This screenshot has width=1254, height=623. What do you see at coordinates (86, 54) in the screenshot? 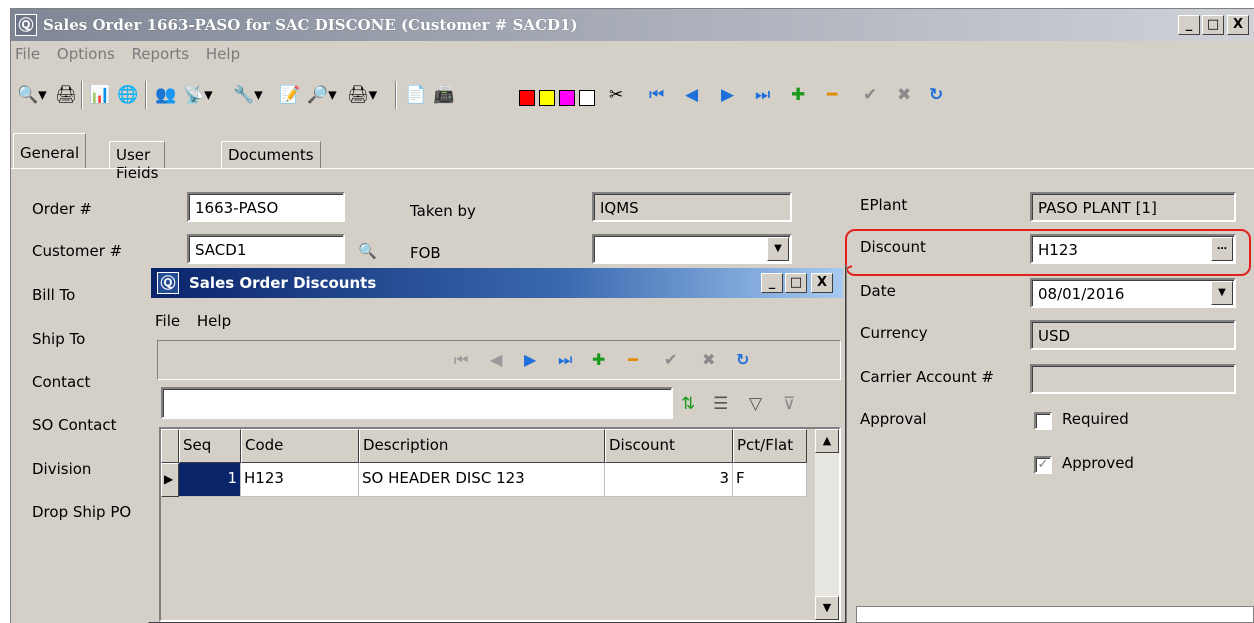
I see `menu-options: Options` at bounding box center [86, 54].